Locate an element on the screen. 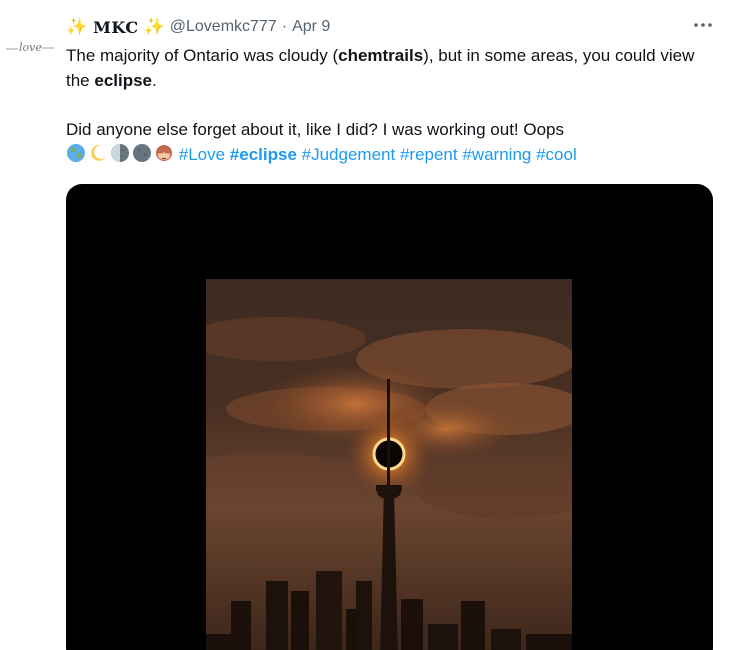 This screenshot has width=732, height=650. globe-emoji is located at coordinates (76, 153).